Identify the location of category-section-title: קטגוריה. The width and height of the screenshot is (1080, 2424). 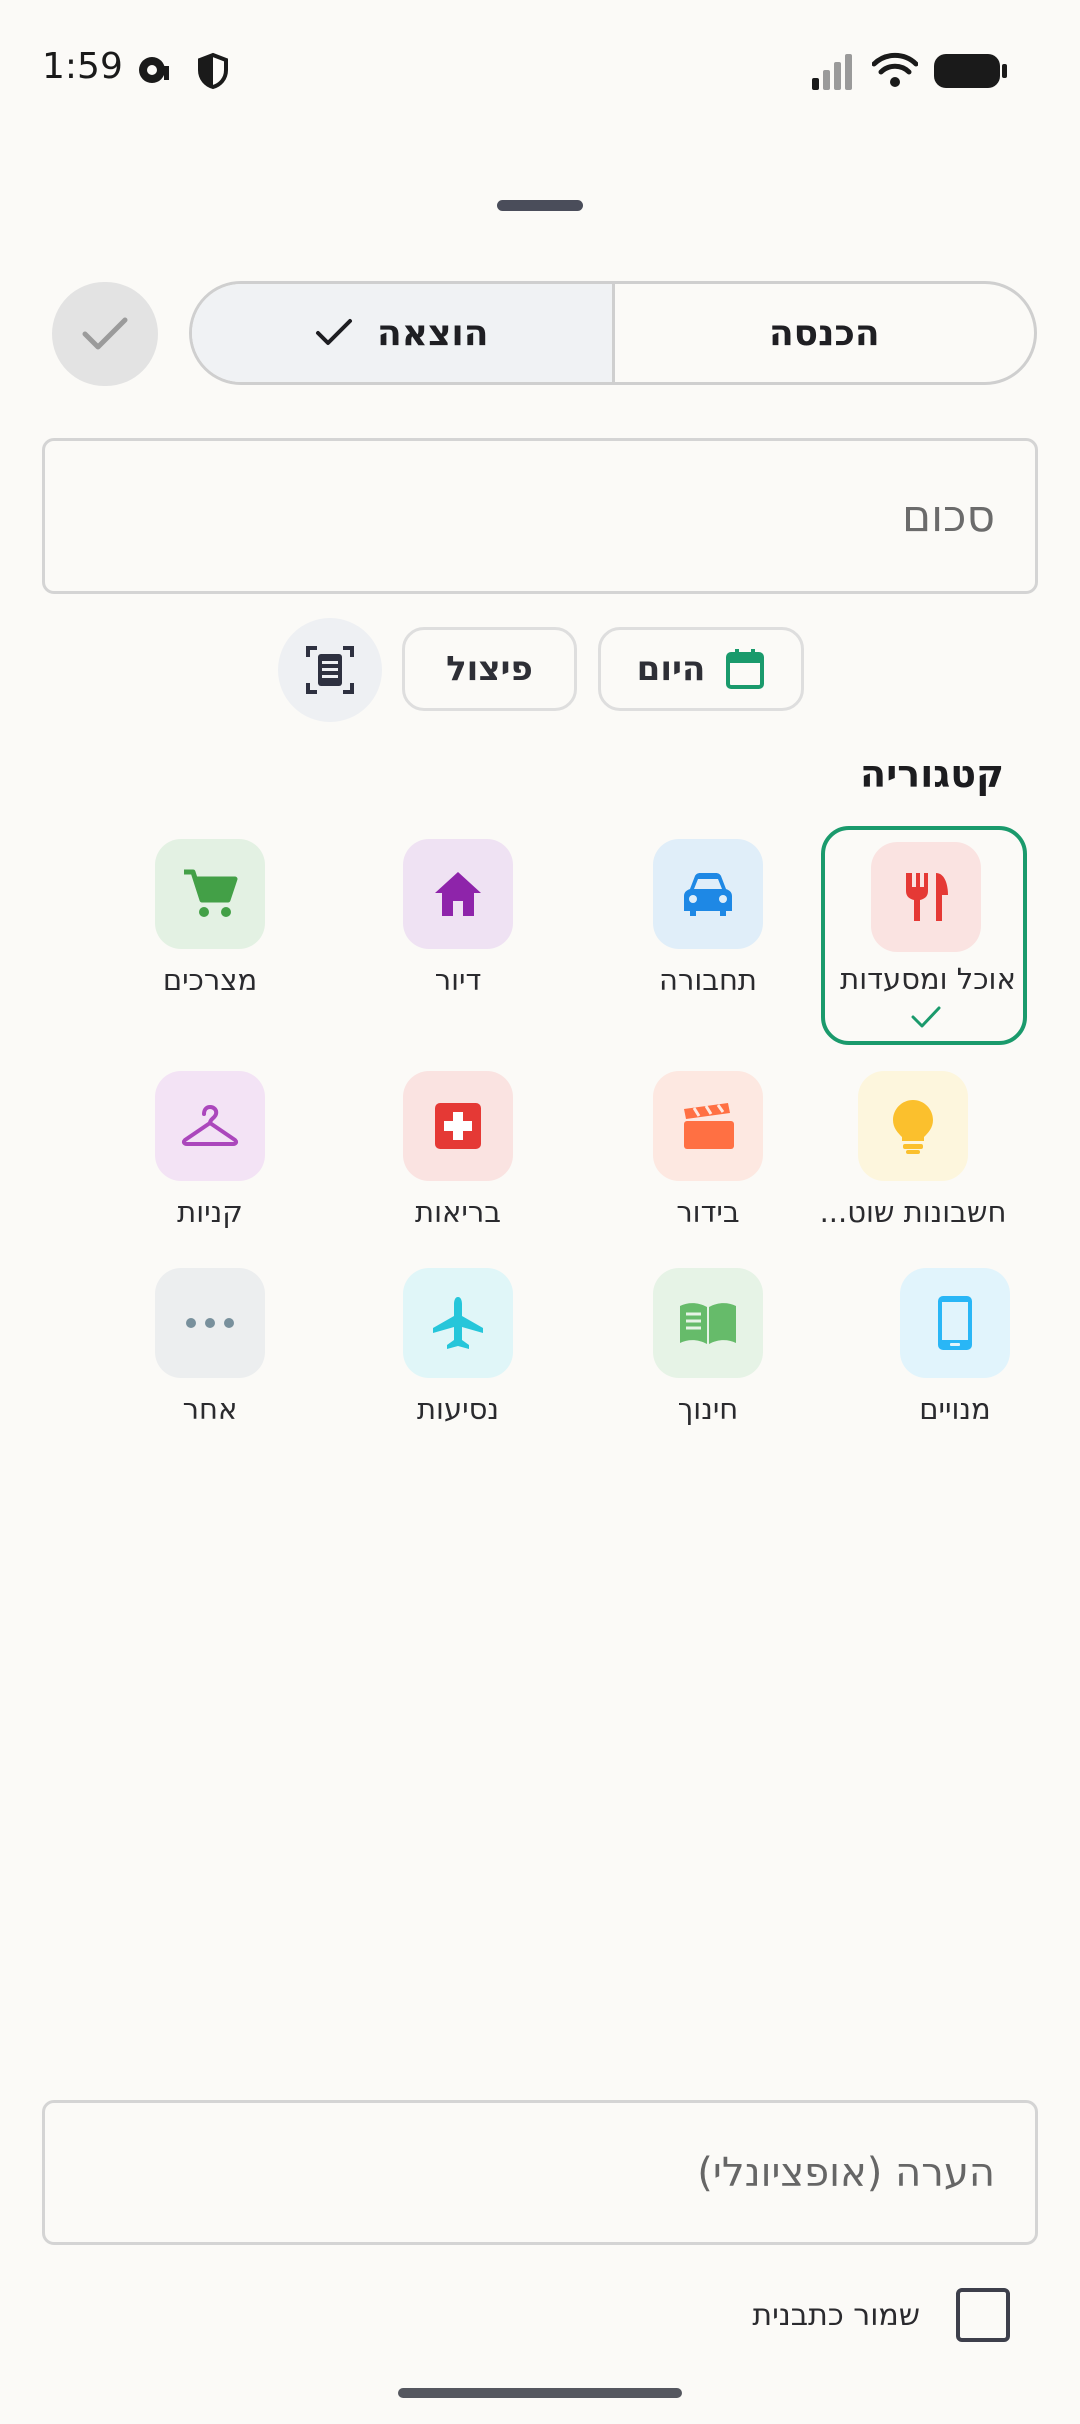
(932, 774).